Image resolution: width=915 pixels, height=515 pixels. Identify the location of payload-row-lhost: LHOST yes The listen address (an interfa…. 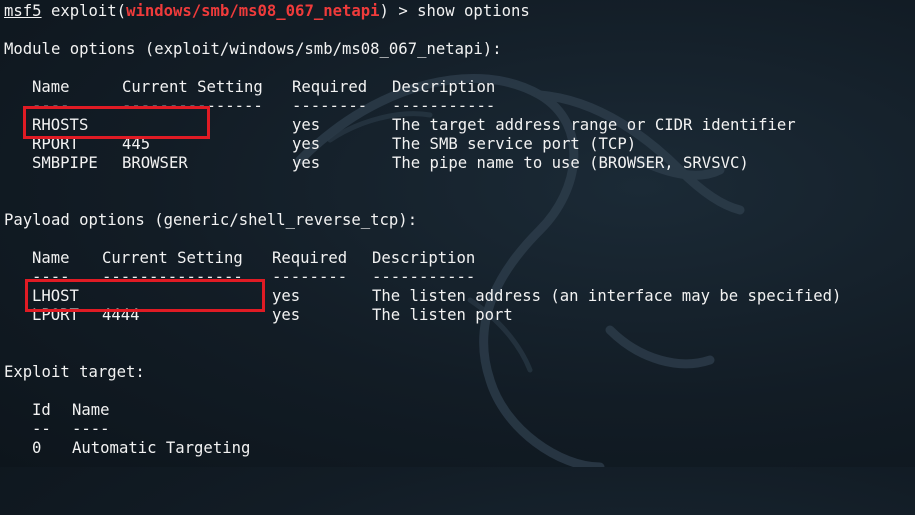
(459, 296).